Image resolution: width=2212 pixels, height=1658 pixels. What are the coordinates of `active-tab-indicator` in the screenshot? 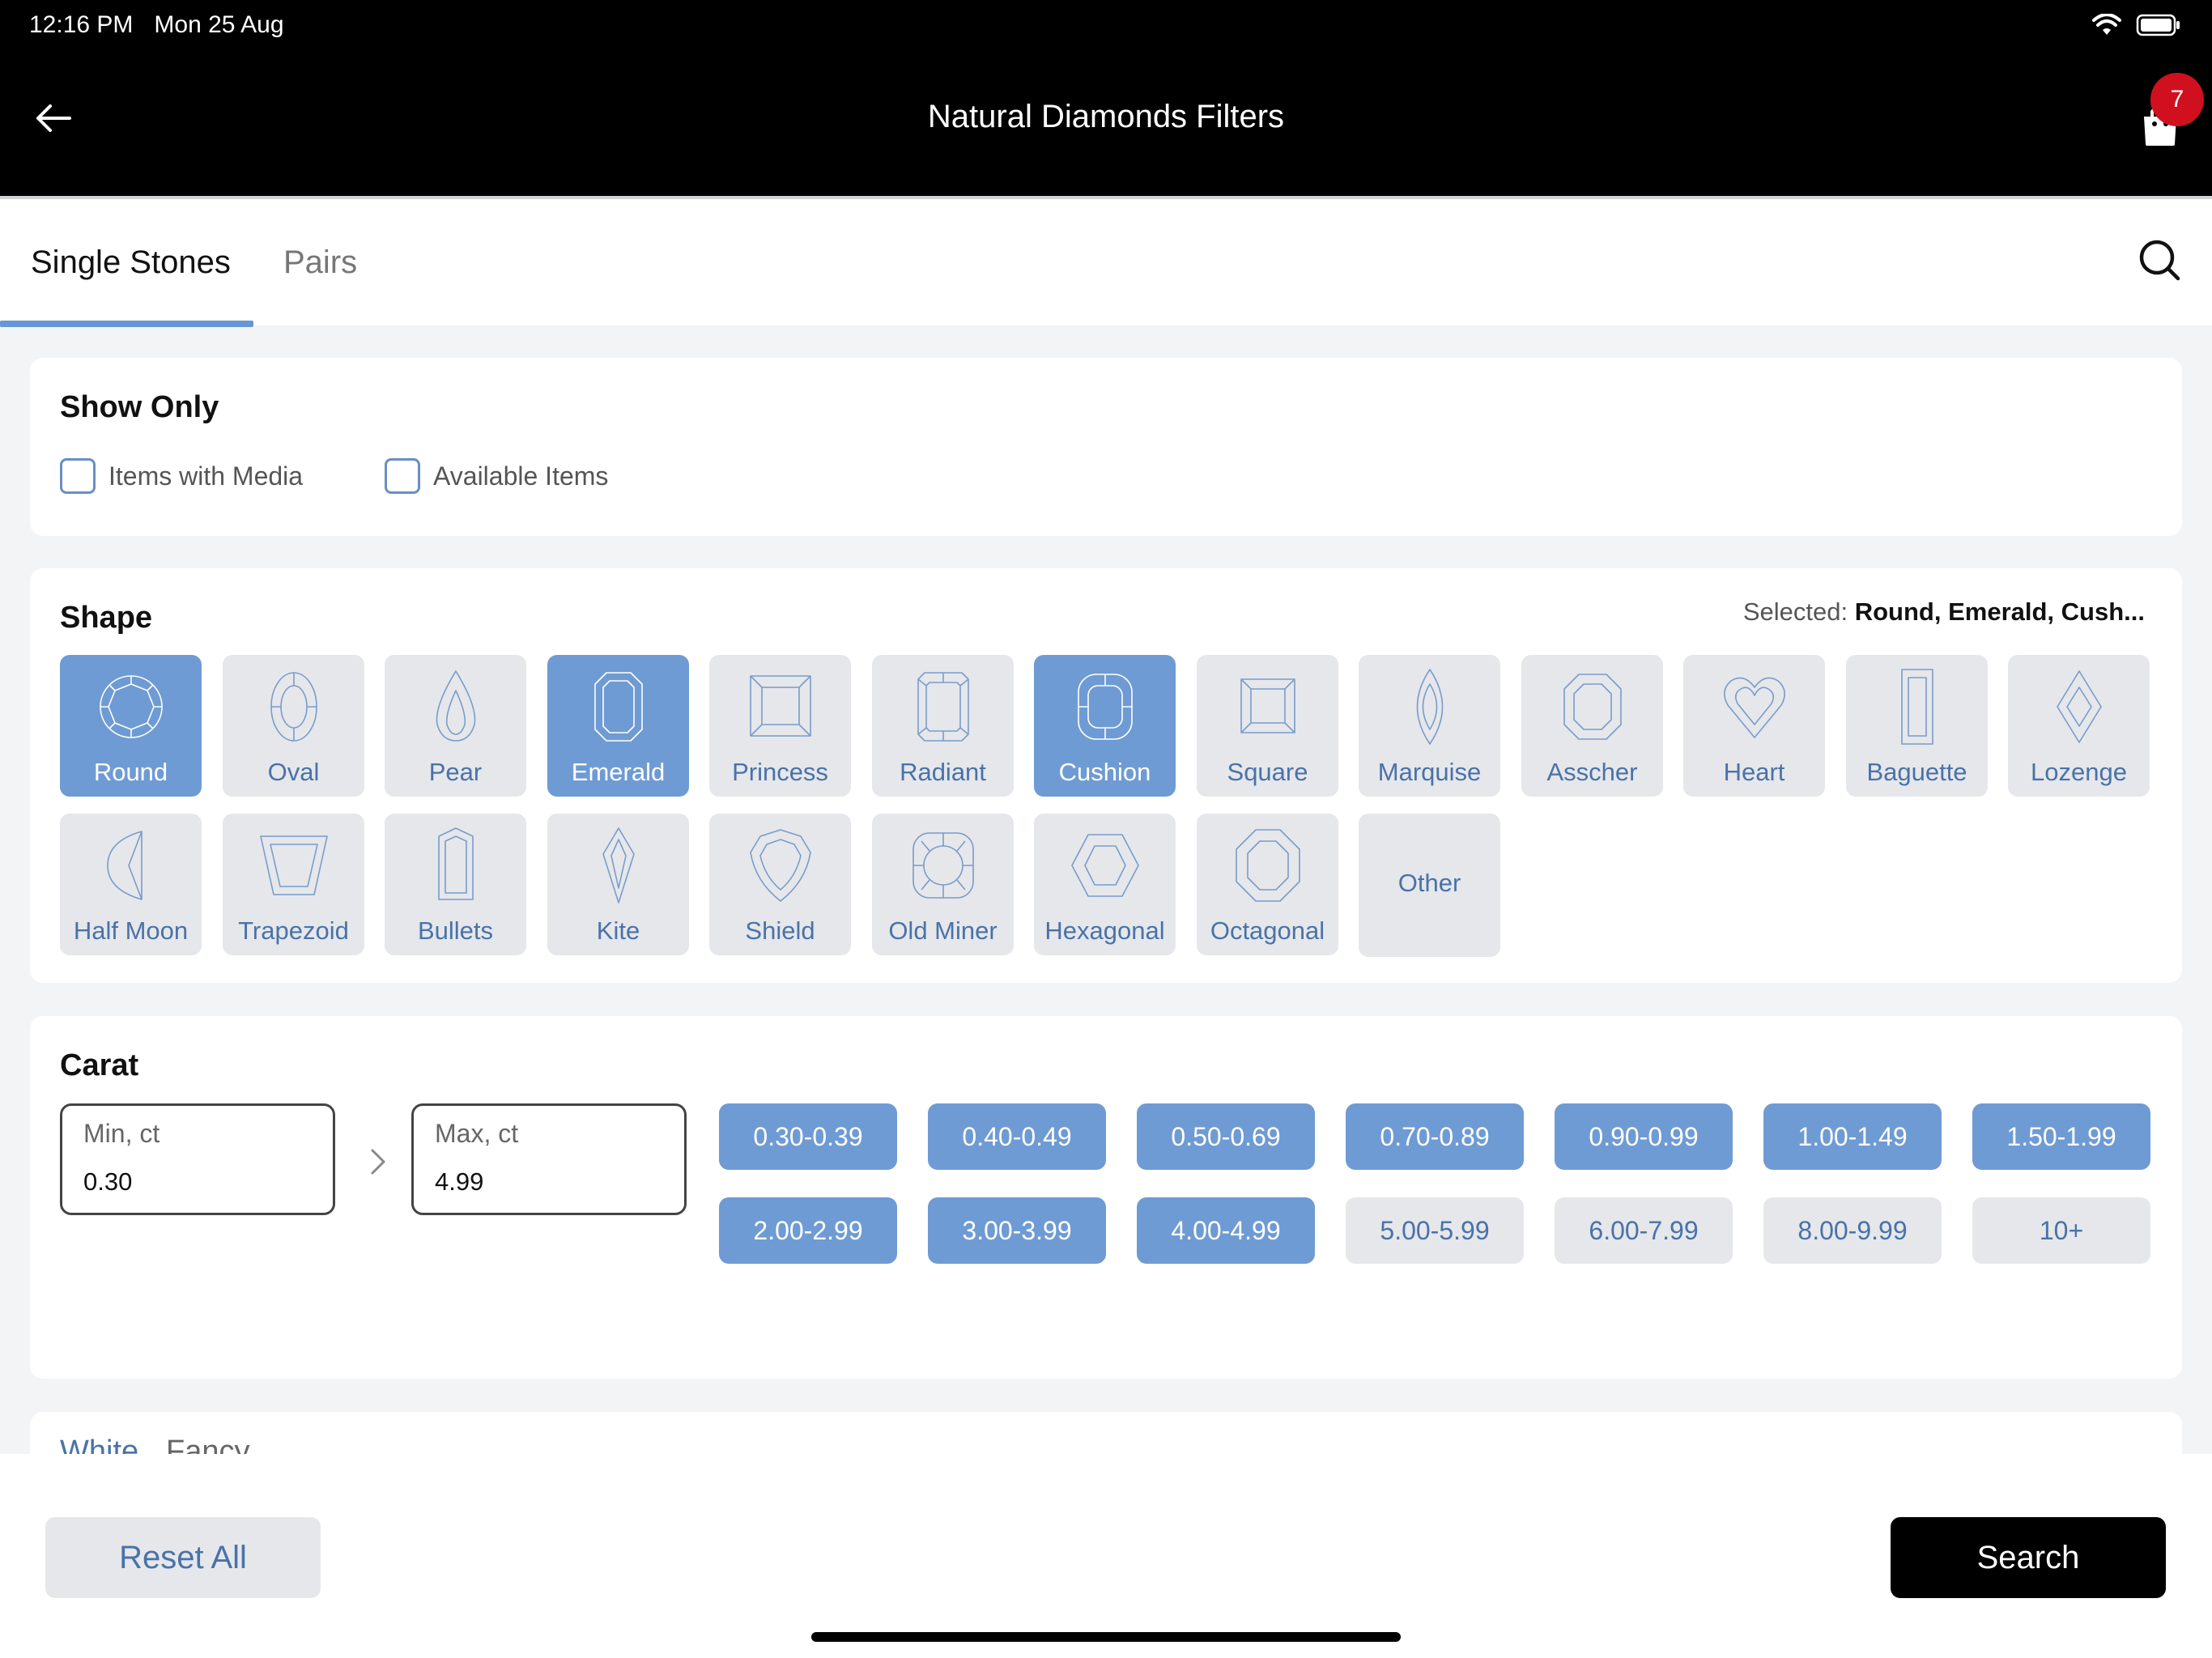 It's located at (126, 324).